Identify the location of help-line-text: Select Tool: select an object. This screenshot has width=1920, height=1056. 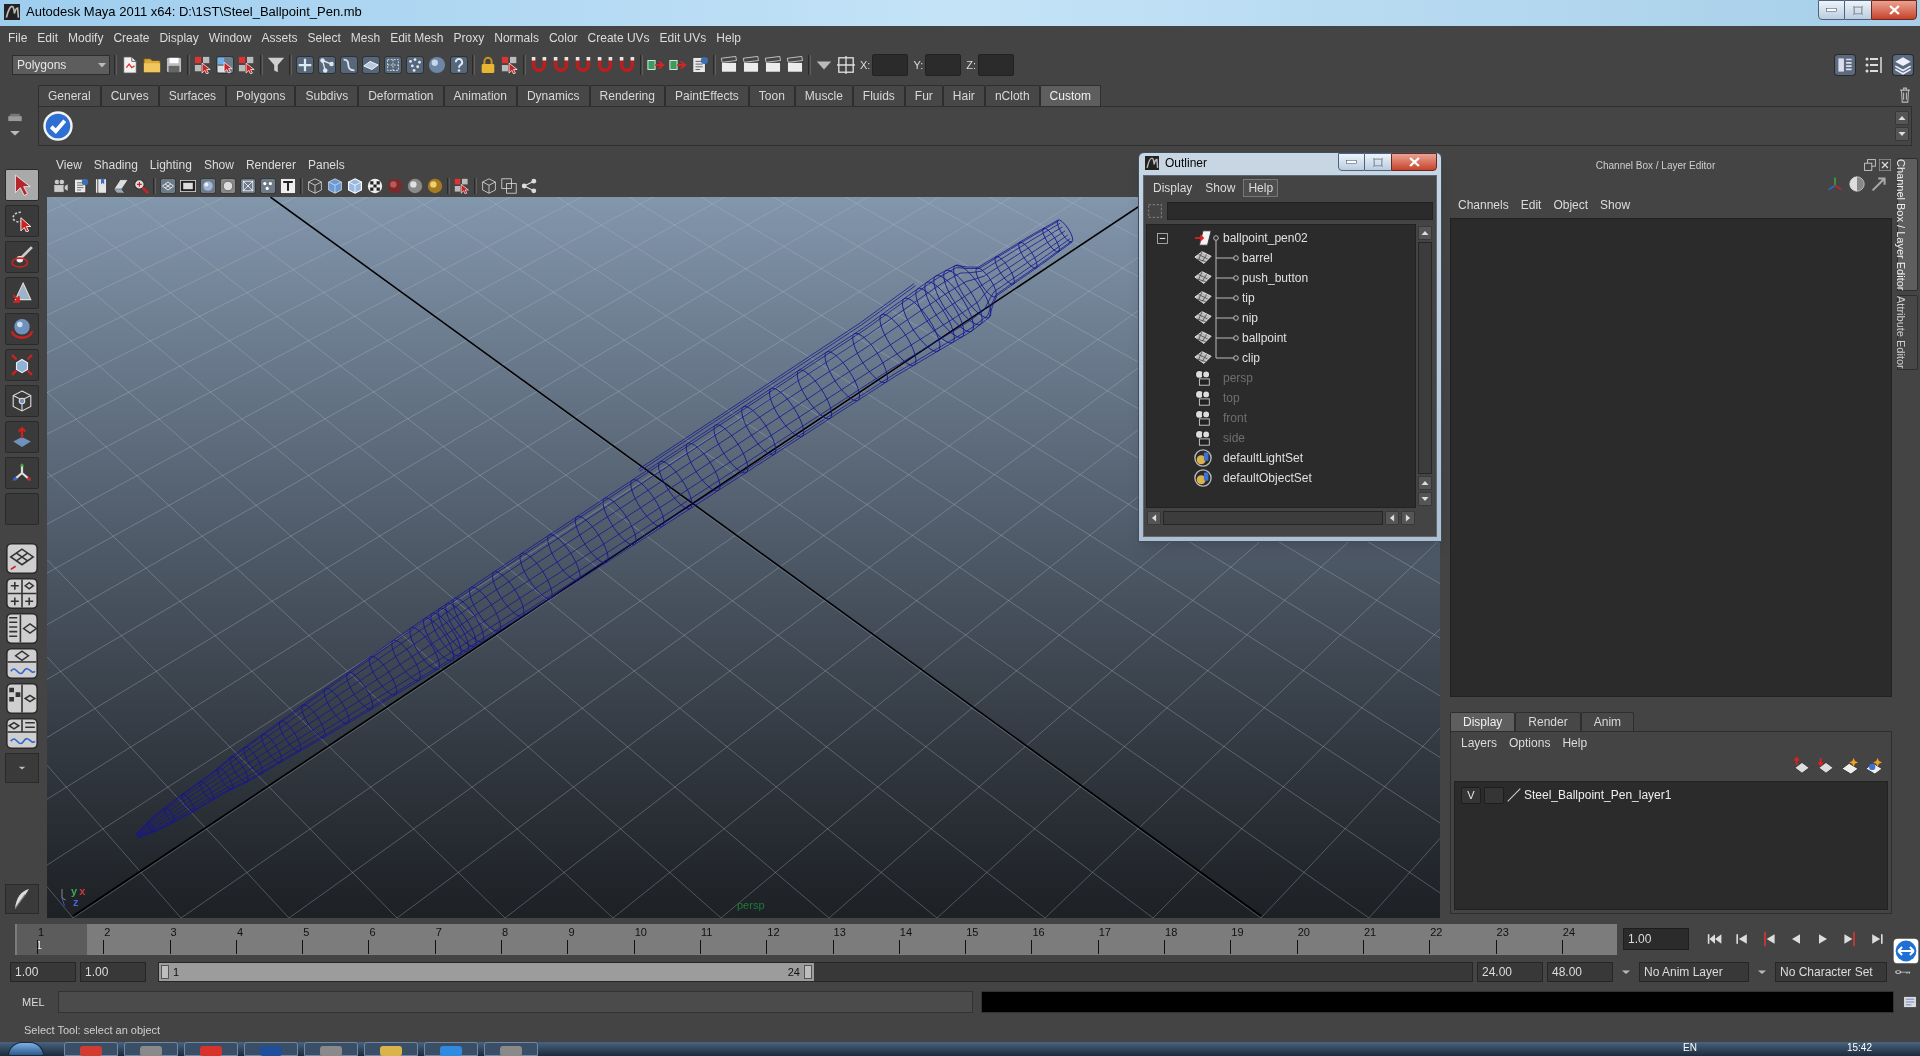
(92, 1030).